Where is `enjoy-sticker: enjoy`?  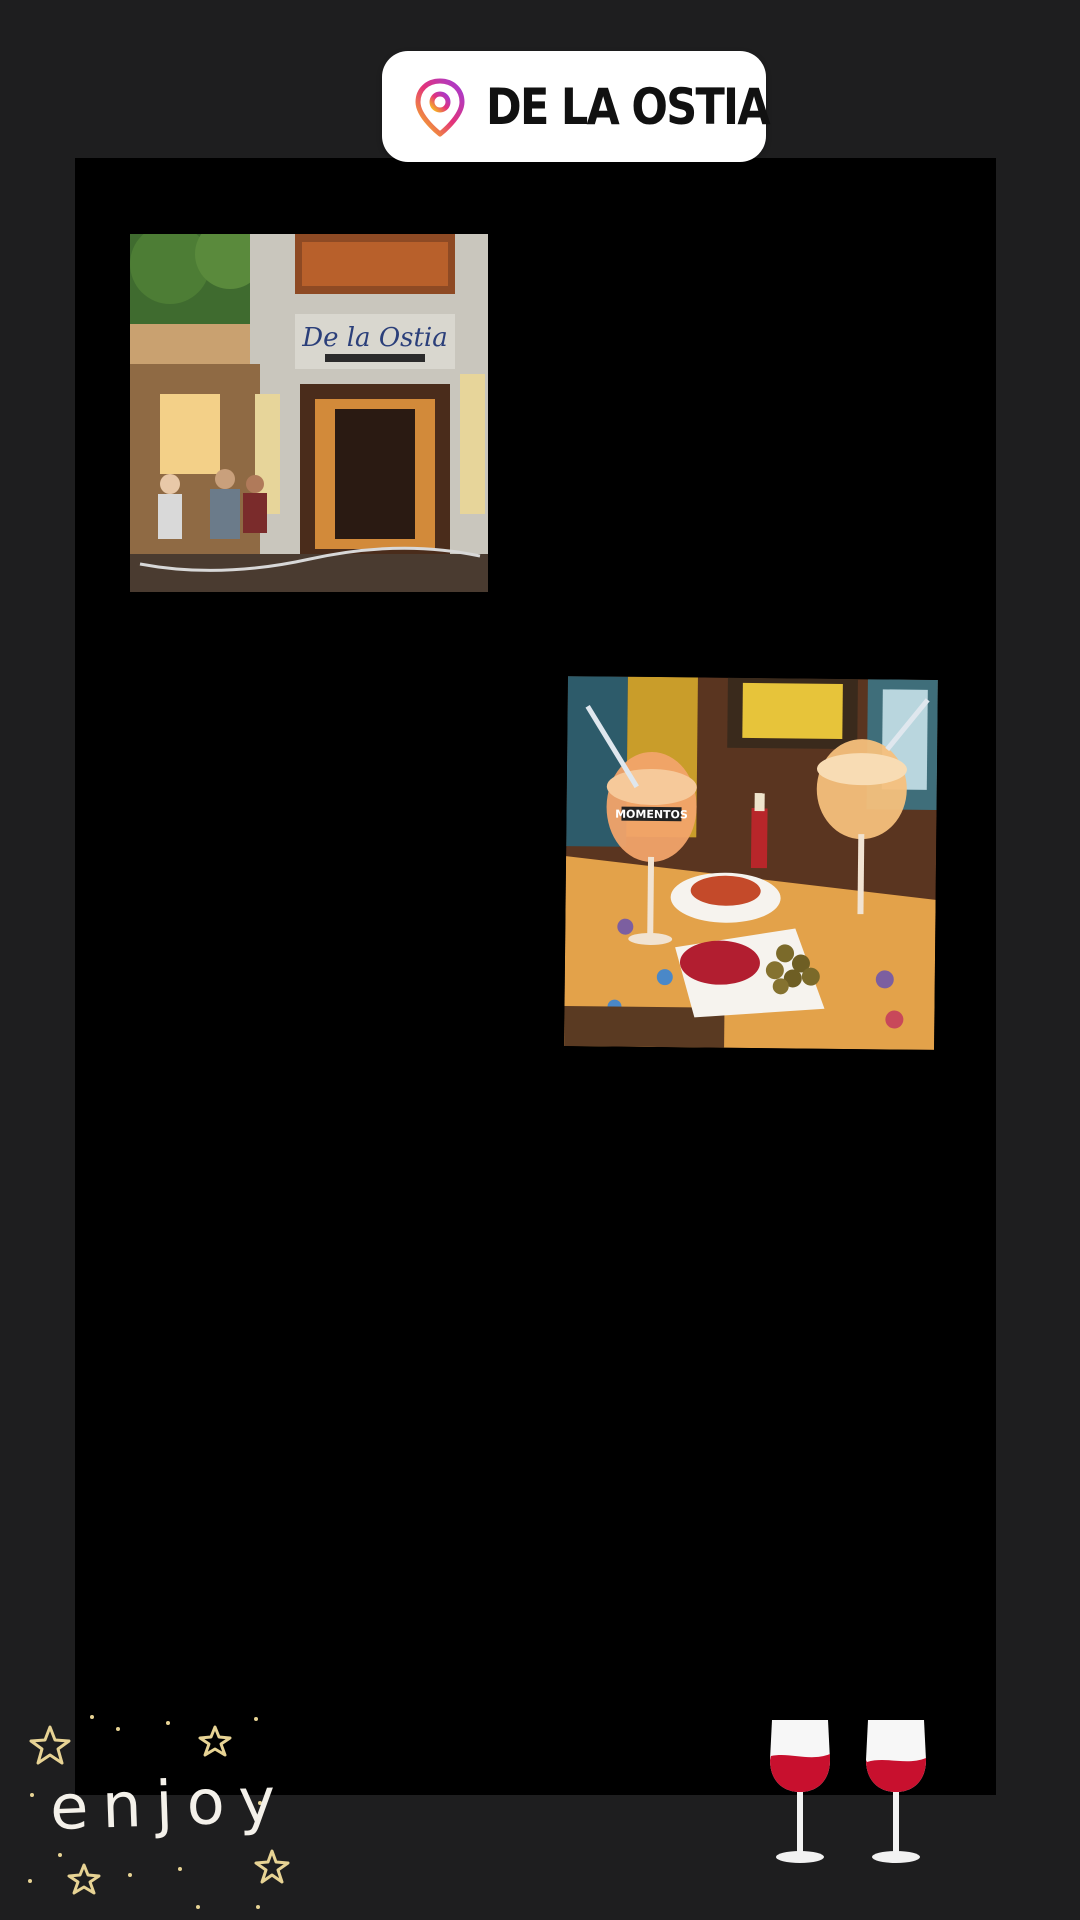 enjoy-sticker: enjoy is located at coordinates (160, 1810).